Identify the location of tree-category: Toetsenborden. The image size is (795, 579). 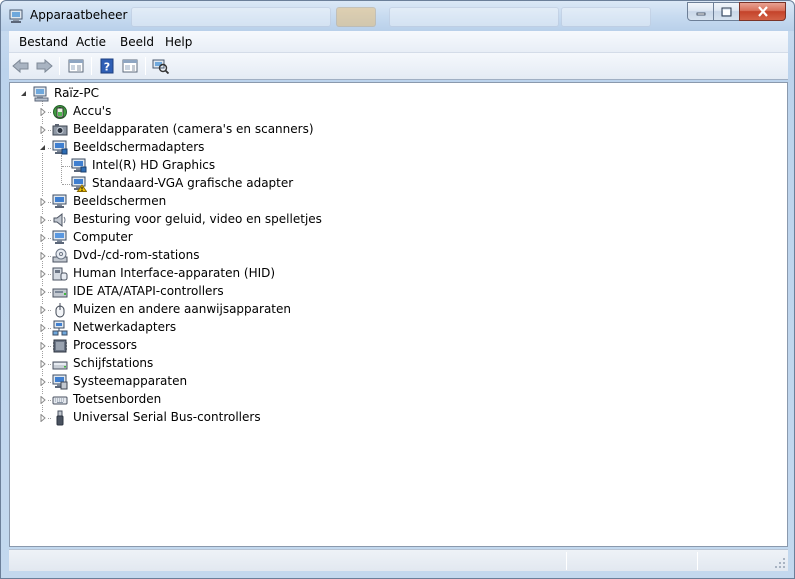
(210, 400).